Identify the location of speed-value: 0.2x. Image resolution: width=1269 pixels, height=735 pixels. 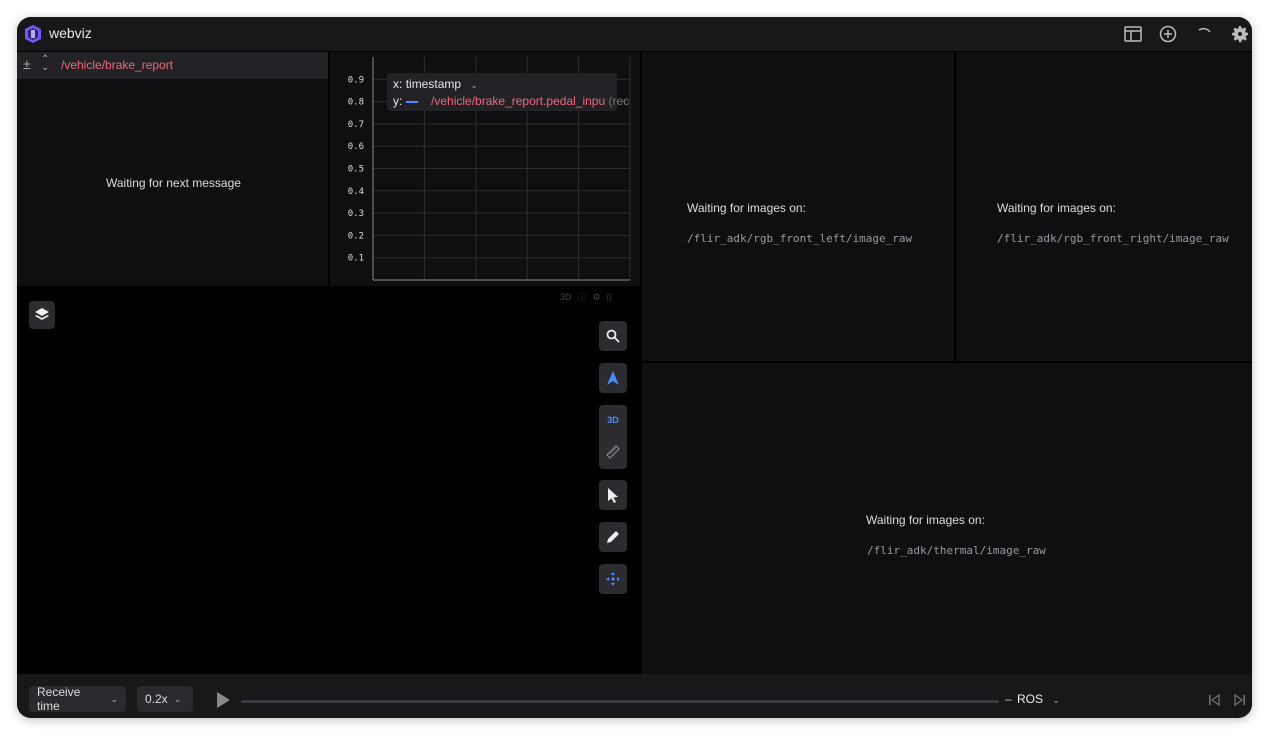
(156, 699).